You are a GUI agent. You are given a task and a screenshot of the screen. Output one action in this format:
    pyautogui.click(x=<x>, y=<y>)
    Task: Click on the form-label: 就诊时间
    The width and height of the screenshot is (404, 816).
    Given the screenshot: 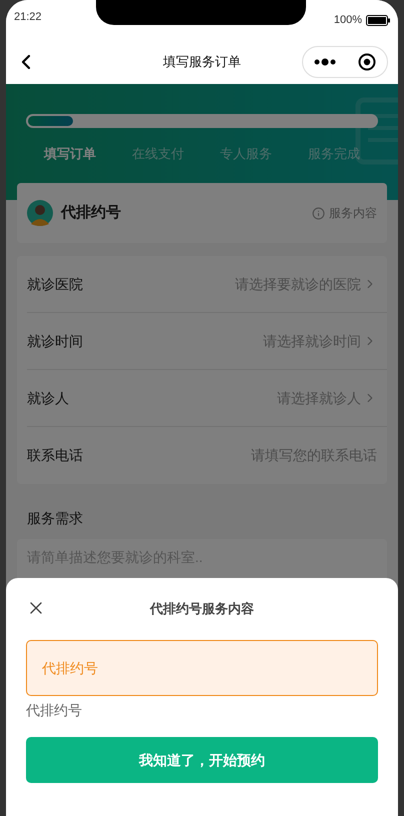 What is the action you would take?
    pyautogui.click(x=55, y=341)
    